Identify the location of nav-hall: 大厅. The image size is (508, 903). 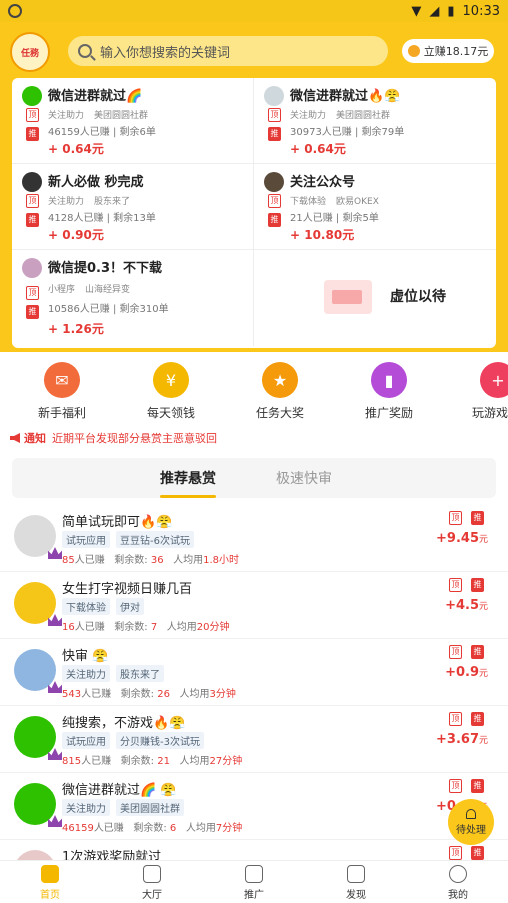
(152, 883).